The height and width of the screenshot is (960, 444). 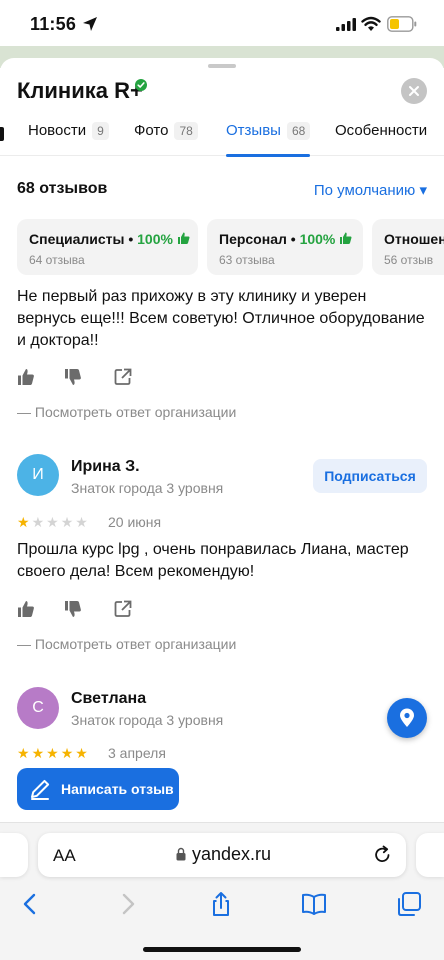 I want to click on category-count: 63 отзыва, so click(x=247, y=260).